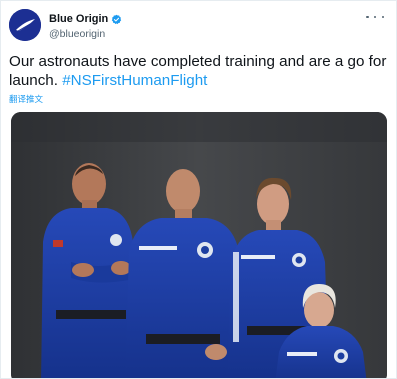 This screenshot has width=397, height=379. What do you see at coordinates (85, 34) in the screenshot?
I see `handle: @blueorigin` at bounding box center [85, 34].